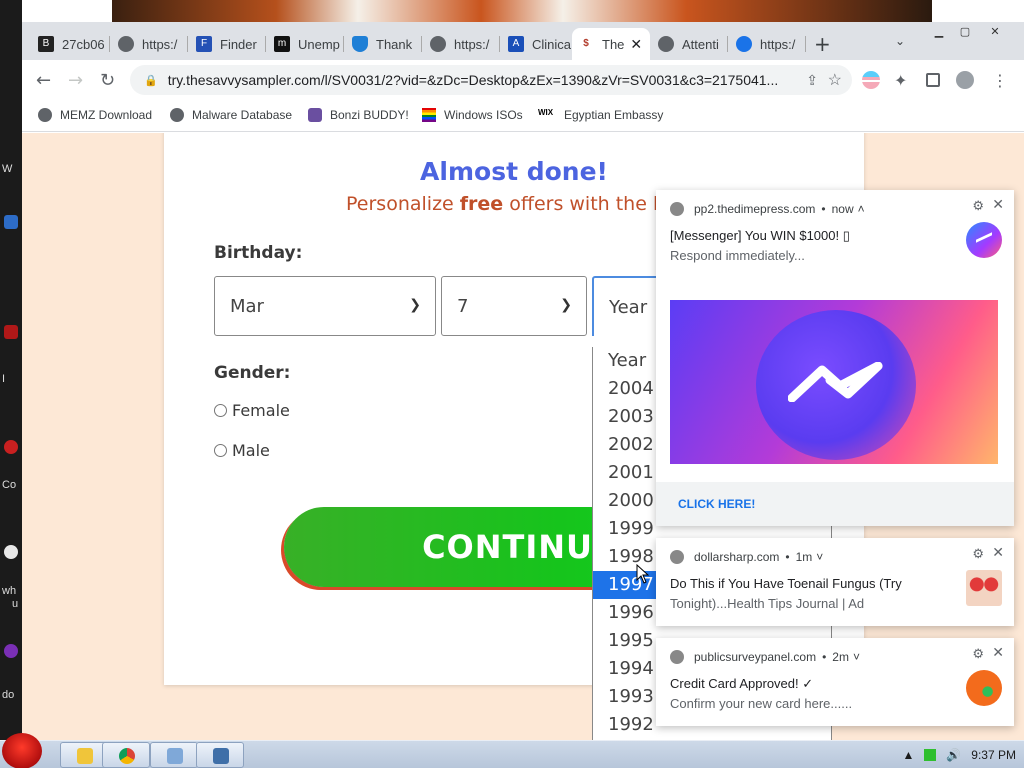  What do you see at coordinates (238, 44) in the screenshot?
I see `tab-label: Finder` at bounding box center [238, 44].